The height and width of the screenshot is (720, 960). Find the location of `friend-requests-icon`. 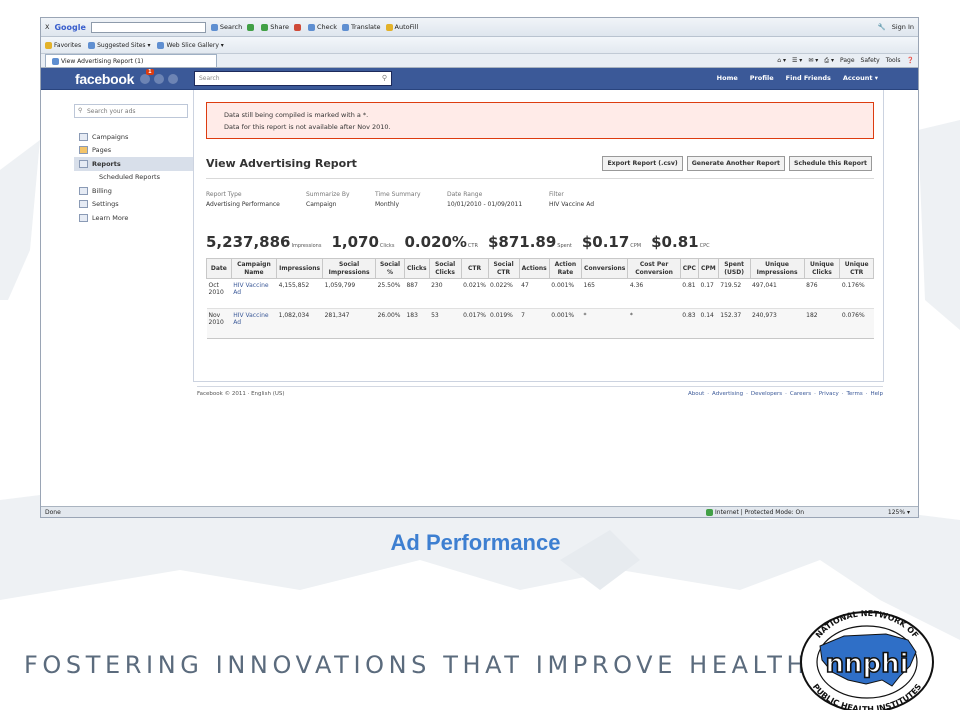

friend-requests-icon is located at coordinates (145, 78).